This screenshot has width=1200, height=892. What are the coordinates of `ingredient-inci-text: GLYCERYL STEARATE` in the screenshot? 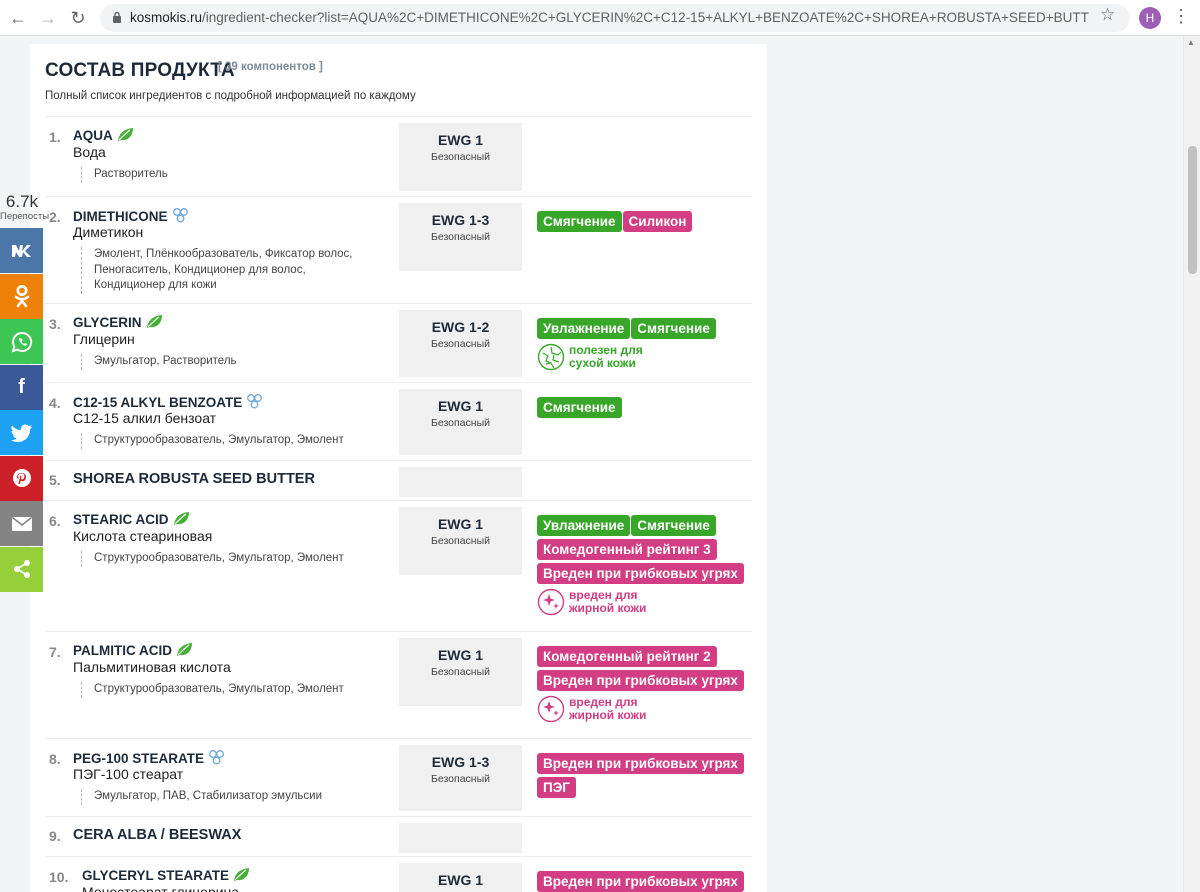 It's located at (156, 875).